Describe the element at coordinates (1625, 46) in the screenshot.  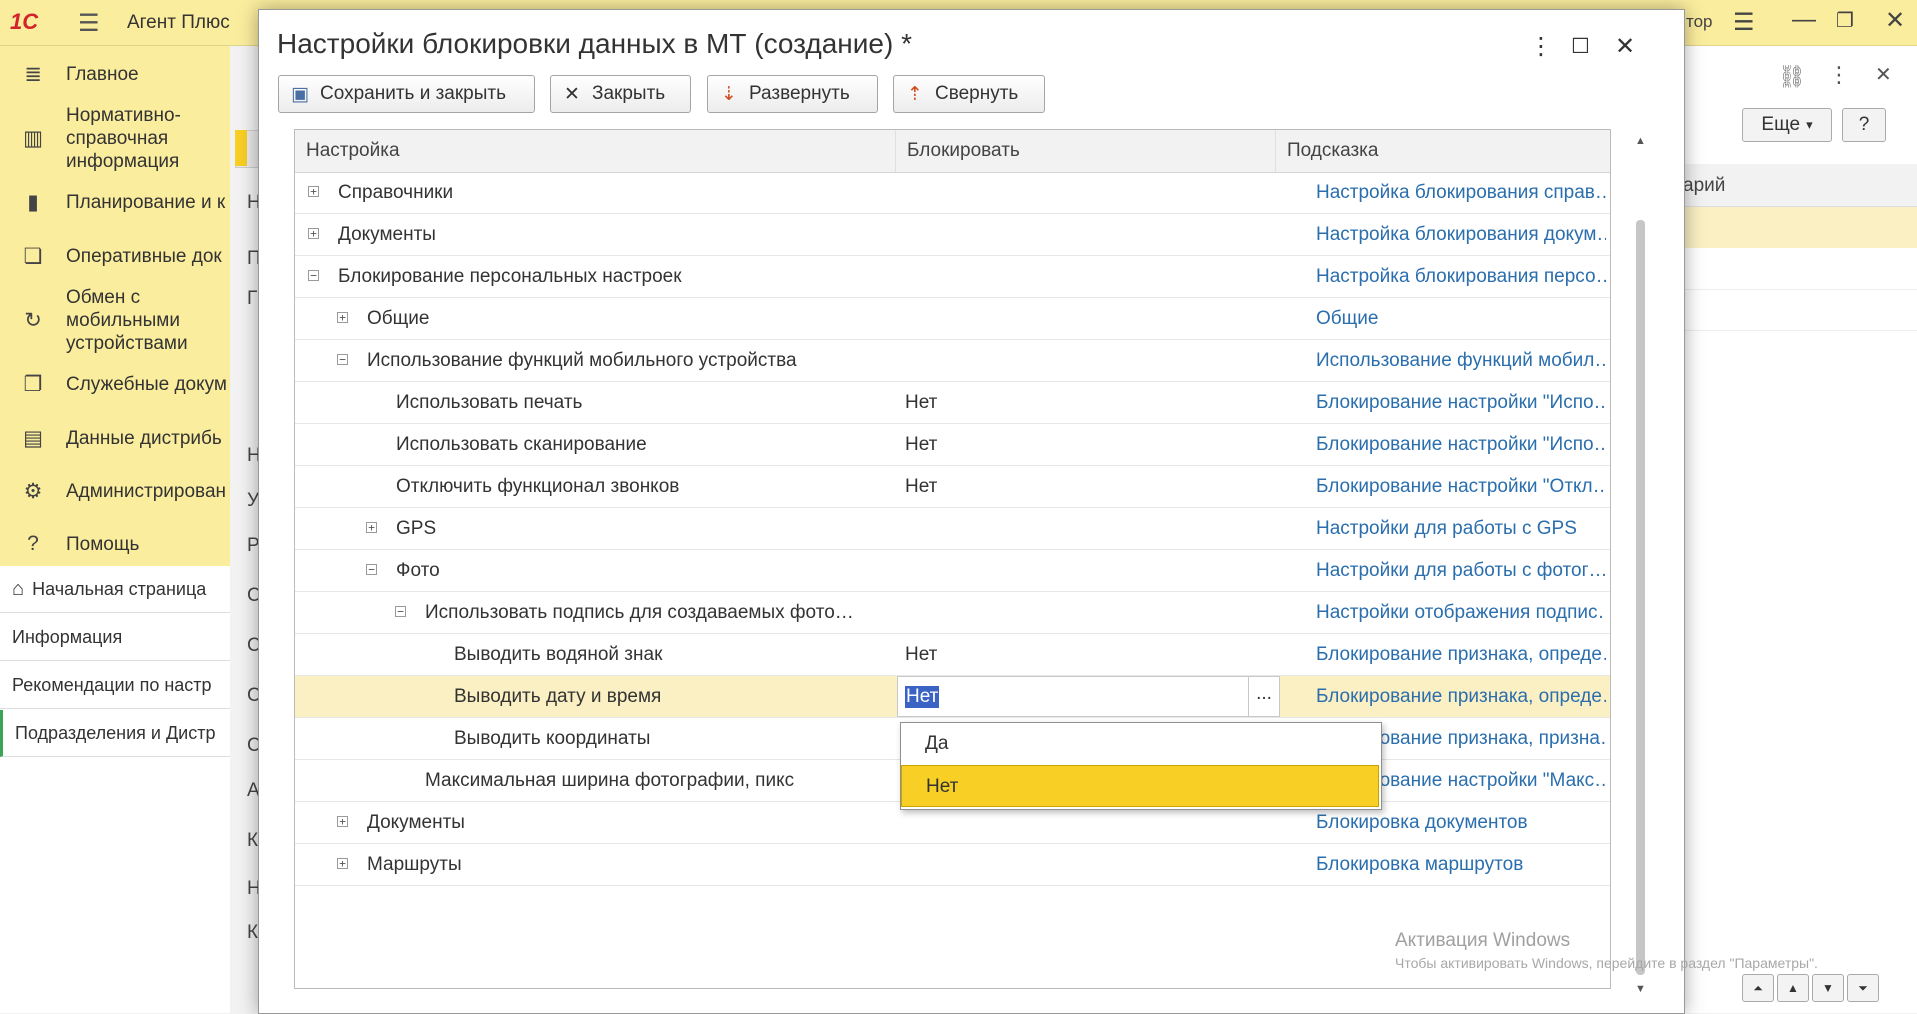
I see `close-dialog-icon: ✕` at that location.